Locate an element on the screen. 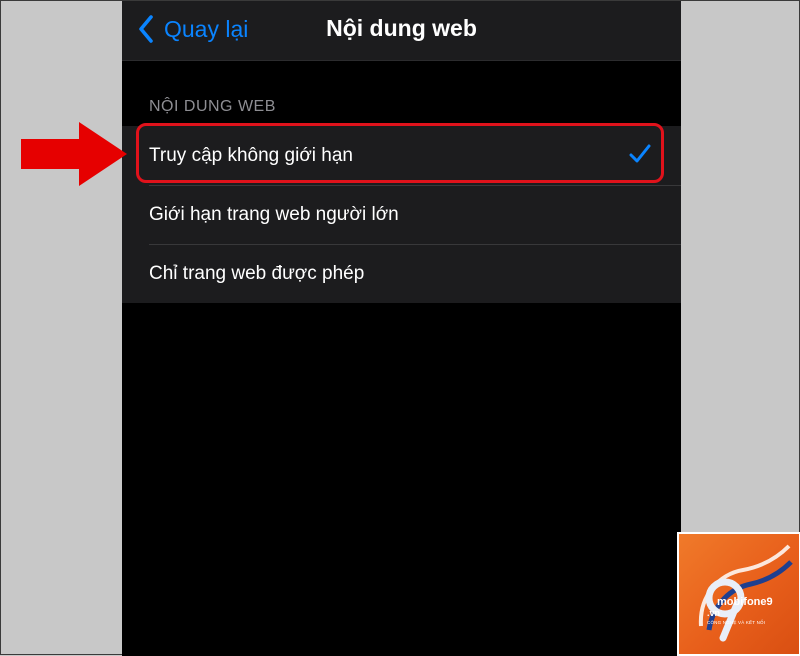 The height and width of the screenshot is (656, 800). navigation-bar: Quay lại Nội dung web is located at coordinates (401, 31).